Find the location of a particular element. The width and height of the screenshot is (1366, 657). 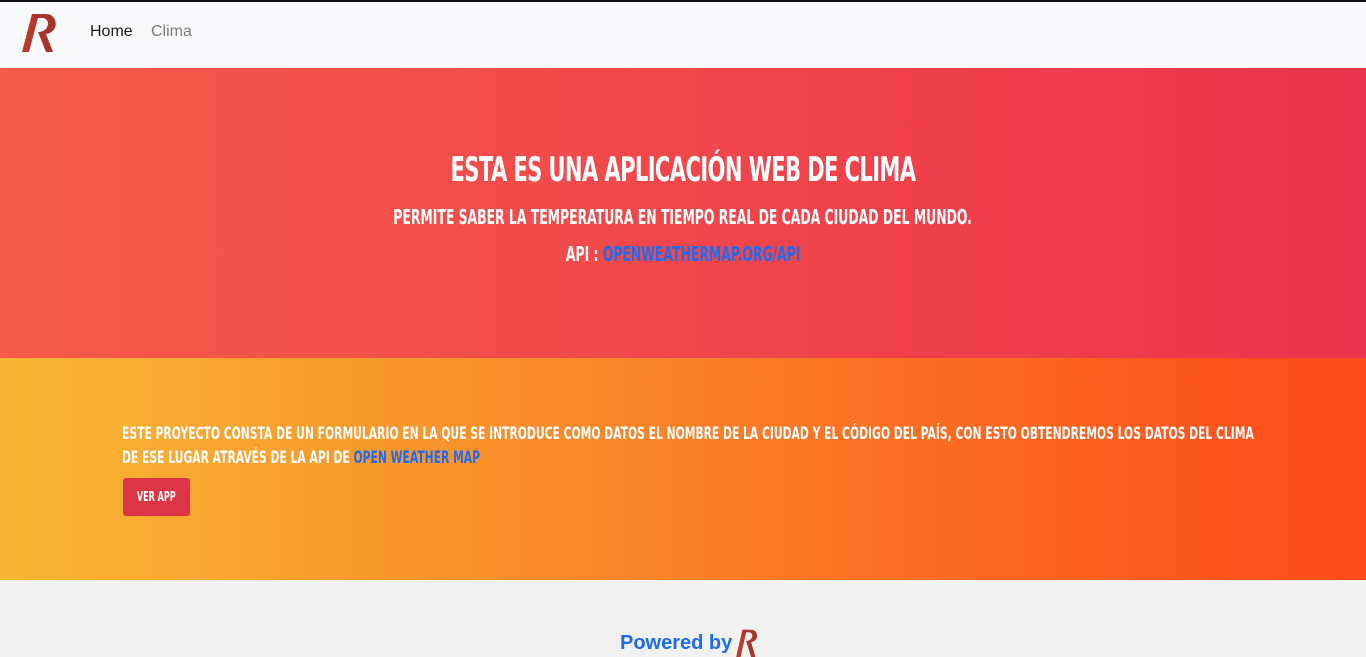

ver-app-button: Ver App is located at coordinates (156, 497).